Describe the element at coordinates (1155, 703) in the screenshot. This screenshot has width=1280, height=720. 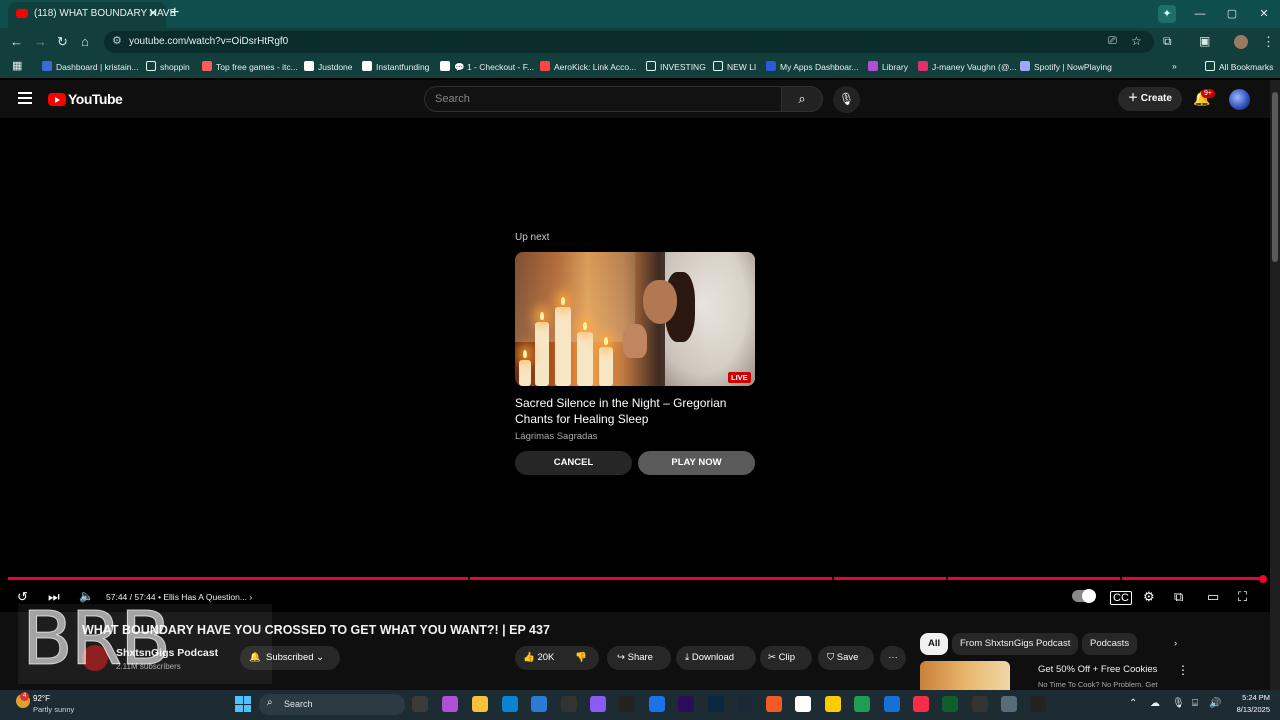
I see `onedrive-cloud-icon: ☁` at that location.